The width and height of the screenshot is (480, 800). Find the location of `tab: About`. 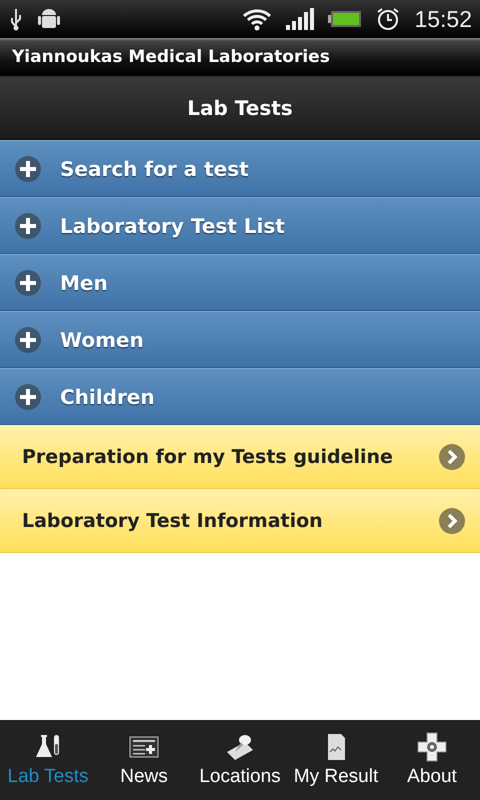

tab: About is located at coordinates (432, 760).